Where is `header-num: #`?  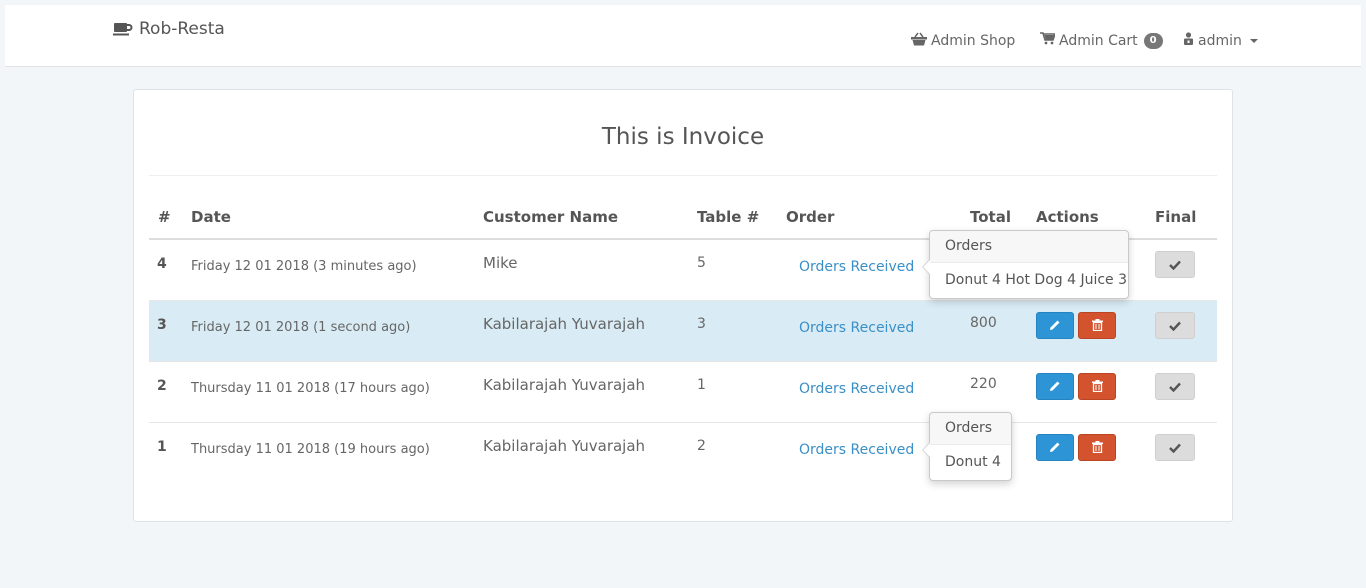 header-num: # is located at coordinates (164, 217).